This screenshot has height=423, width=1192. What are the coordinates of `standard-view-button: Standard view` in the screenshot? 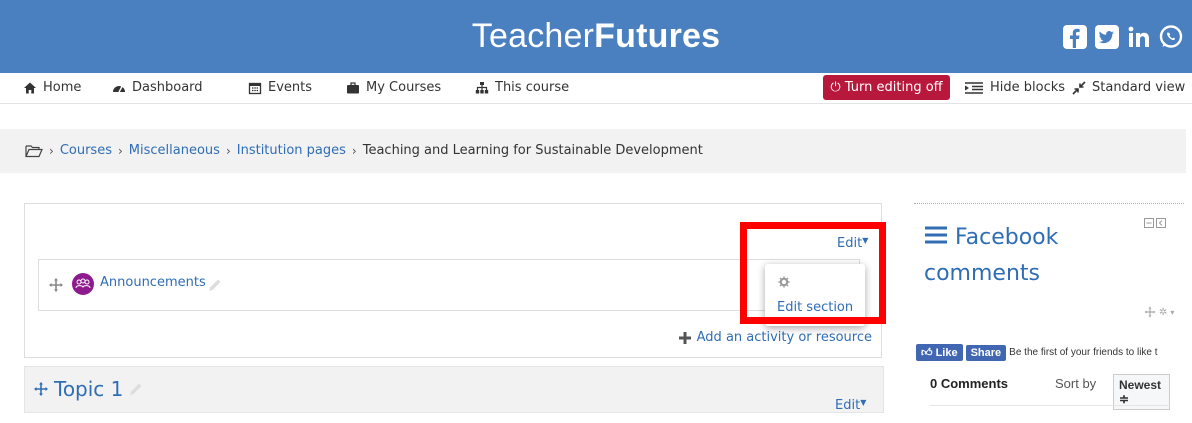 It's located at (1128, 88).